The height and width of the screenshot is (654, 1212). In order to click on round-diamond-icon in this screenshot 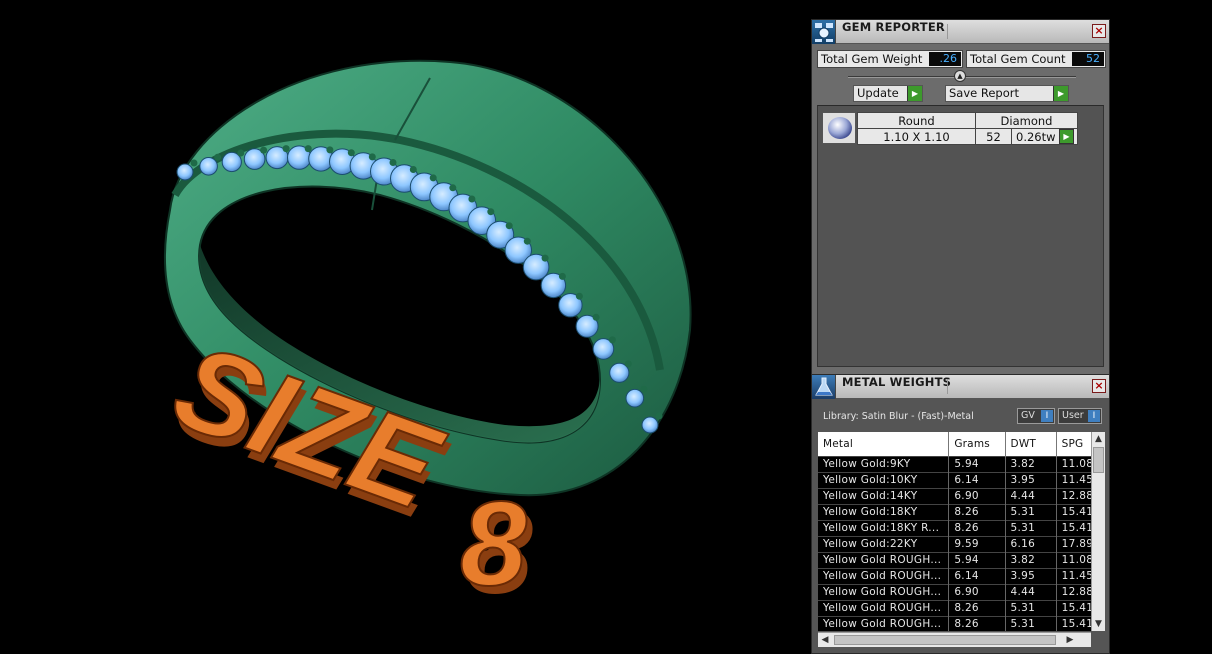, I will do `click(840, 128)`.